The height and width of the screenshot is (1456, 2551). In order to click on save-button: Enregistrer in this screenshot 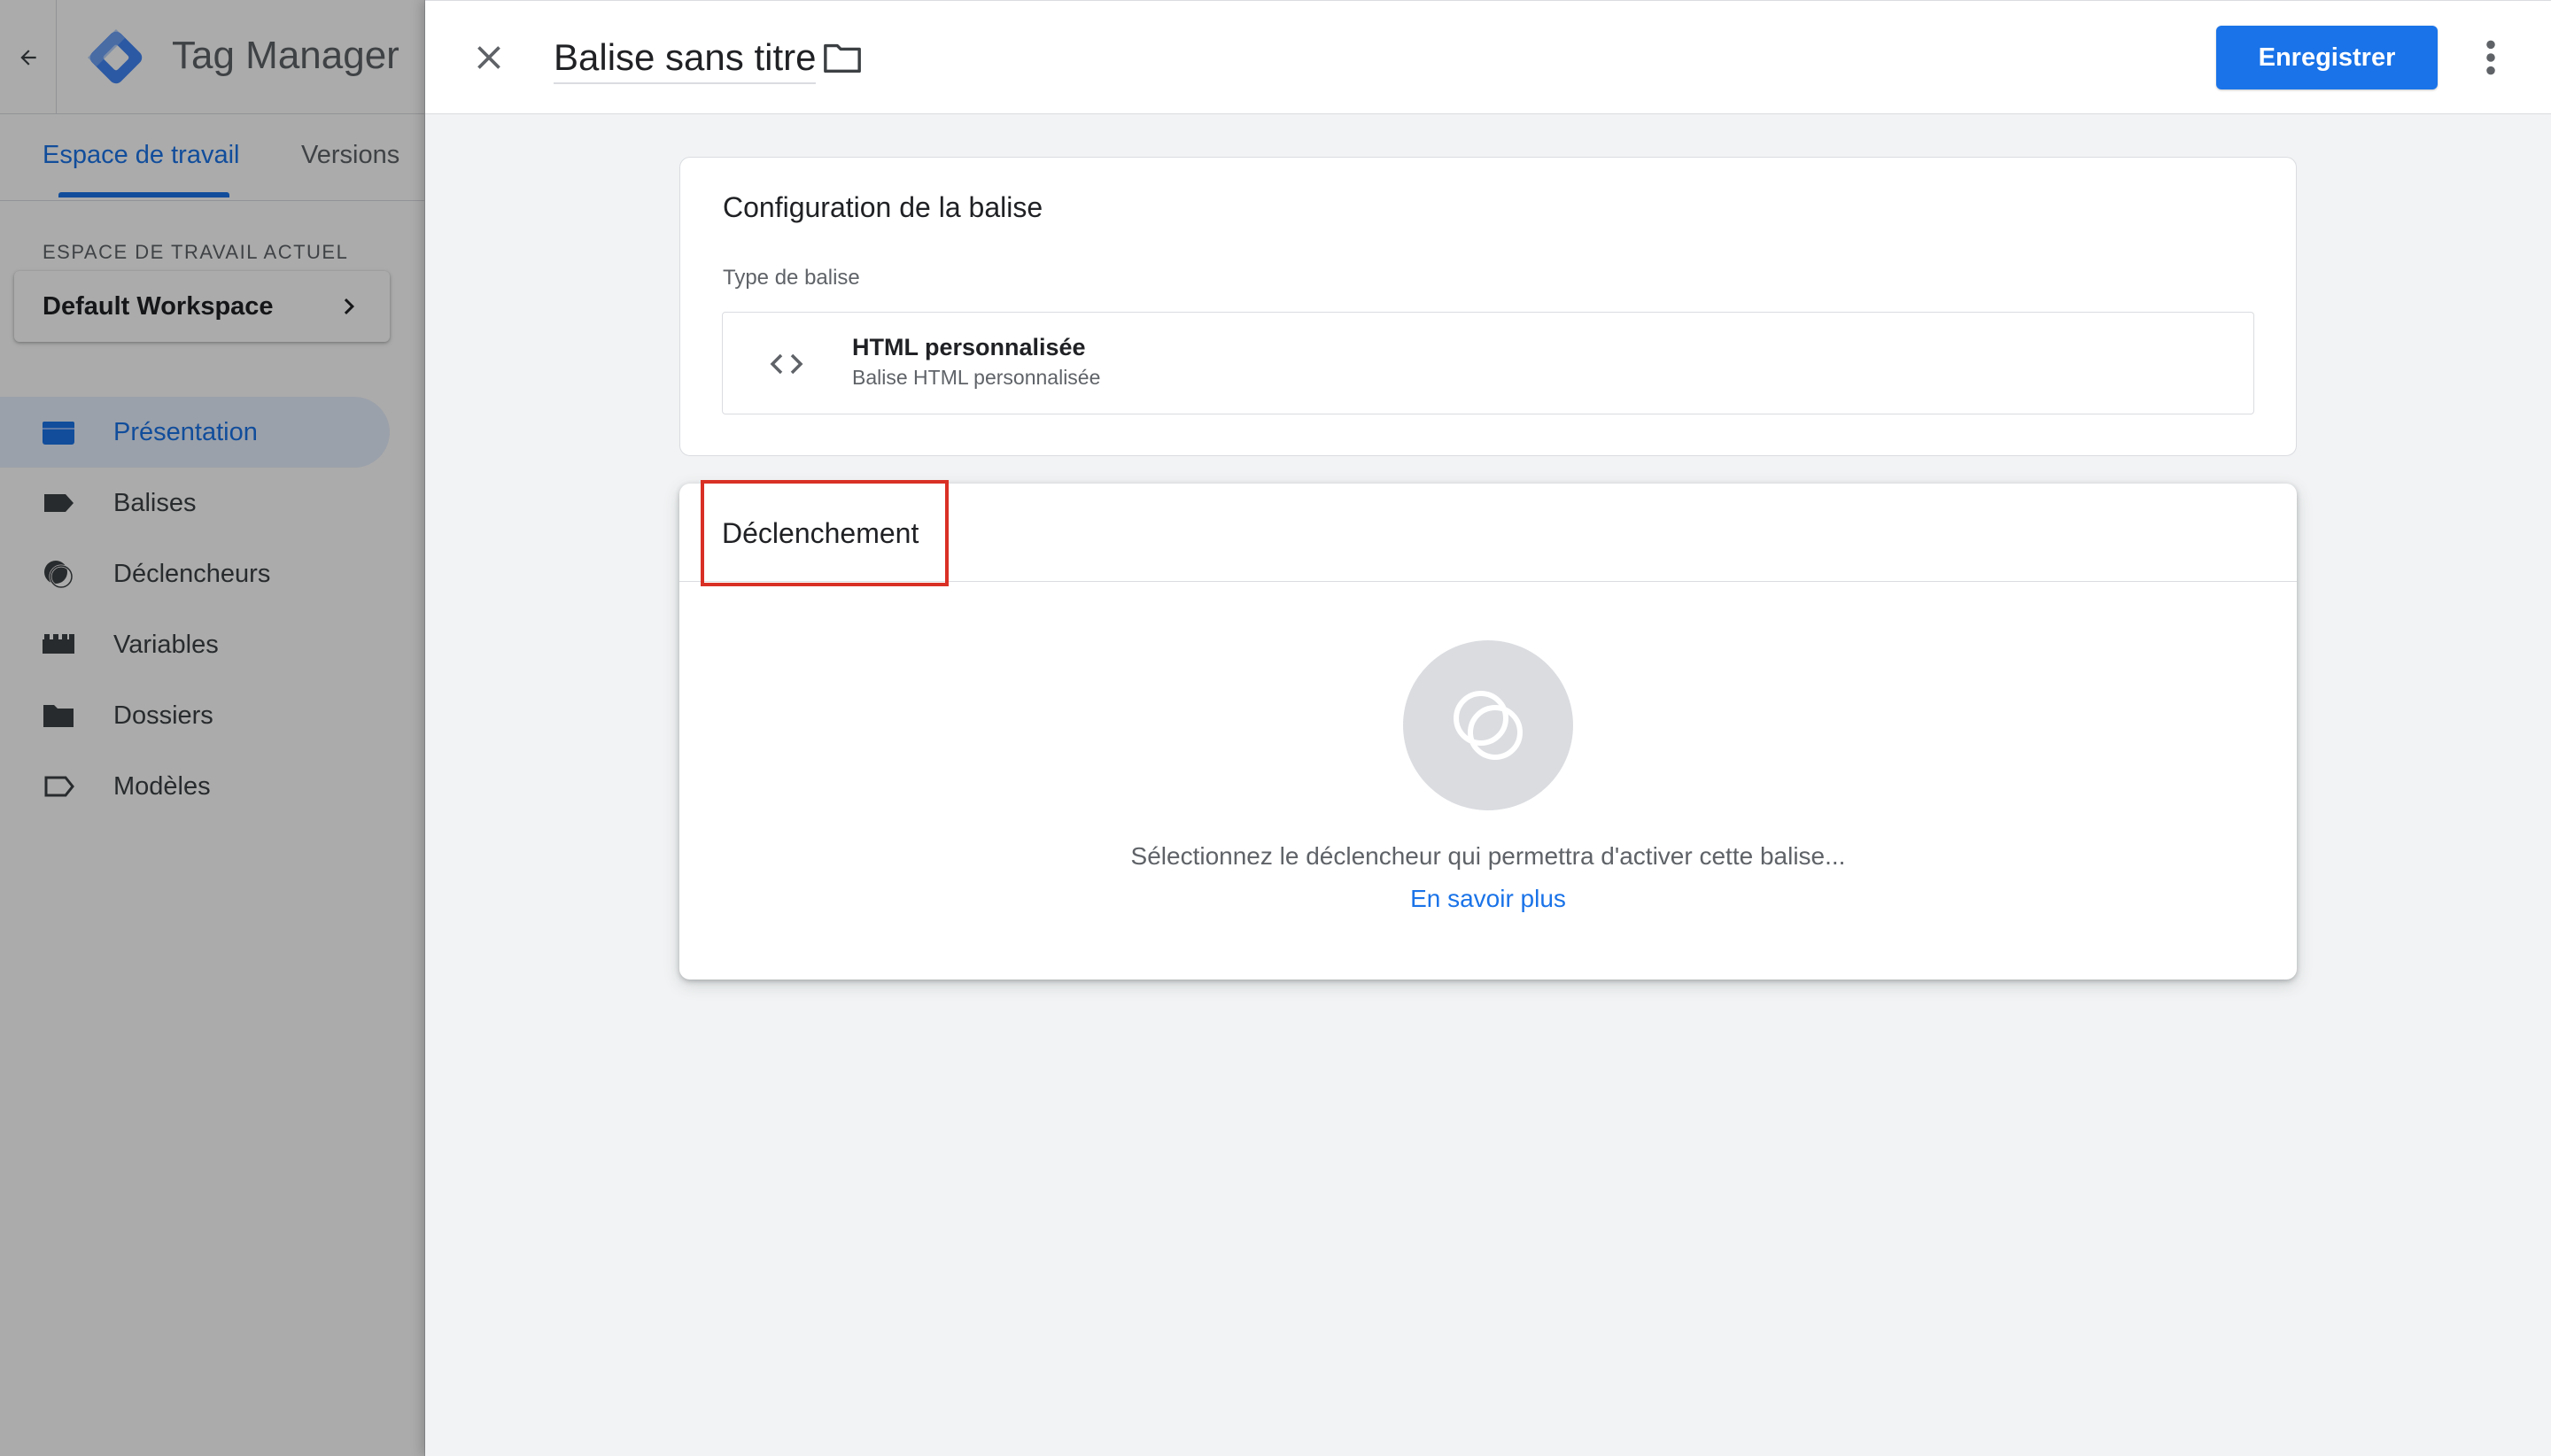, I will do `click(2327, 58)`.